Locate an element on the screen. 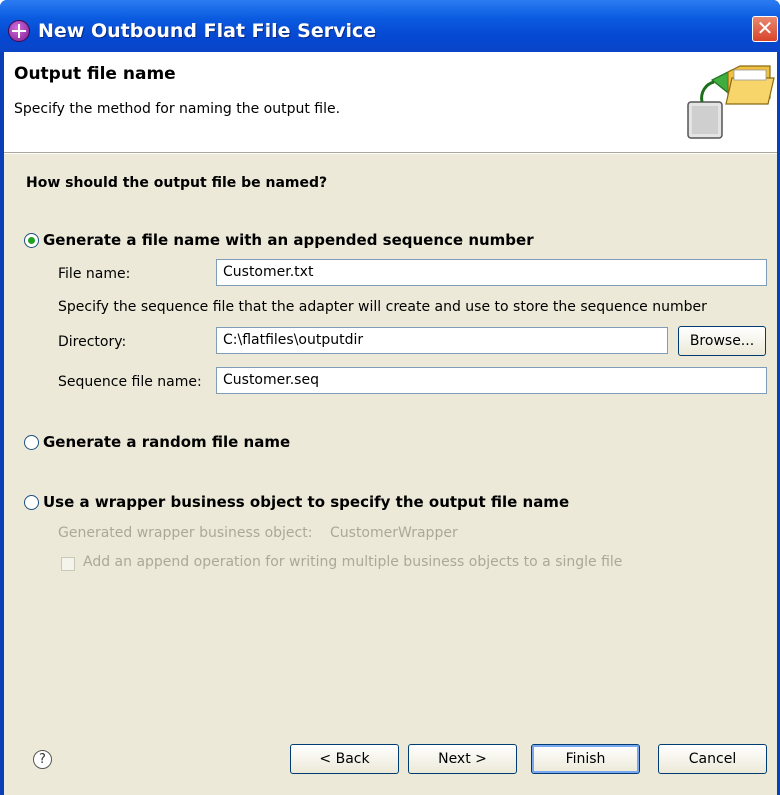  cancel-button: Cancel is located at coordinates (712, 759).